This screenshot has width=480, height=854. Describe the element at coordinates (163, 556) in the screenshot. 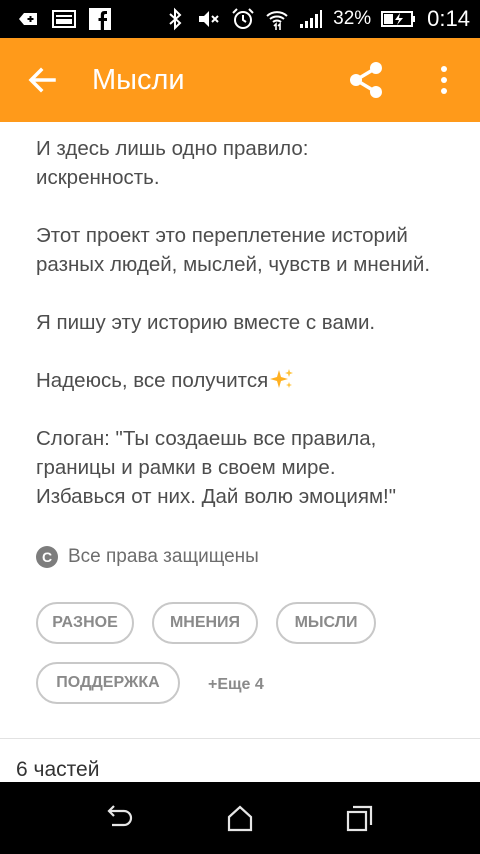

I see `copyright-text: Все права защищены` at that location.